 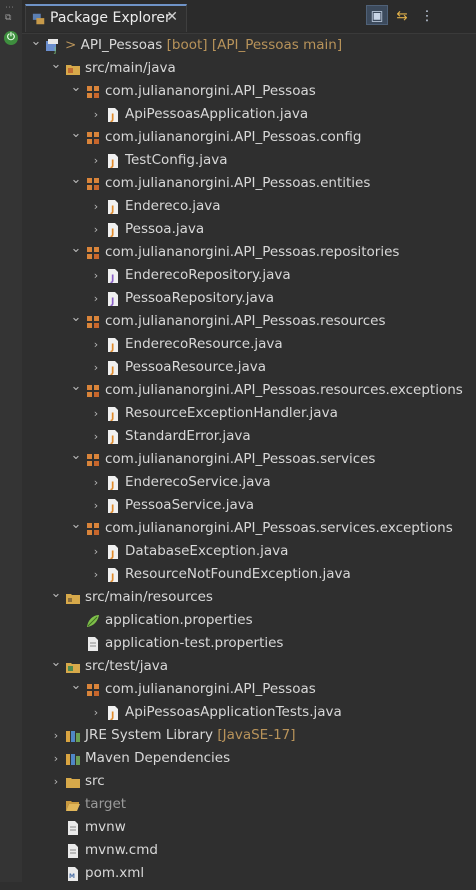 I want to click on tree-item-text: PessoaService.java, so click(x=190, y=505).